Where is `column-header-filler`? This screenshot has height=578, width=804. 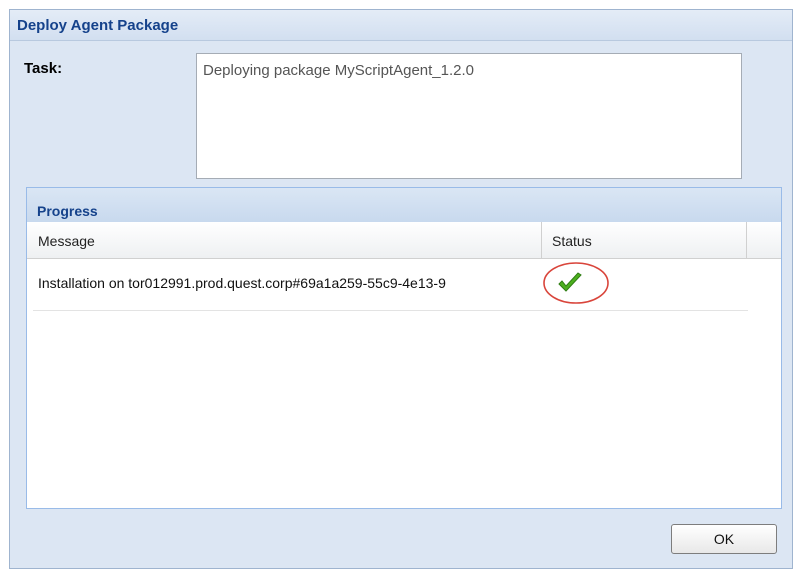
column-header-filler is located at coordinates (764, 240).